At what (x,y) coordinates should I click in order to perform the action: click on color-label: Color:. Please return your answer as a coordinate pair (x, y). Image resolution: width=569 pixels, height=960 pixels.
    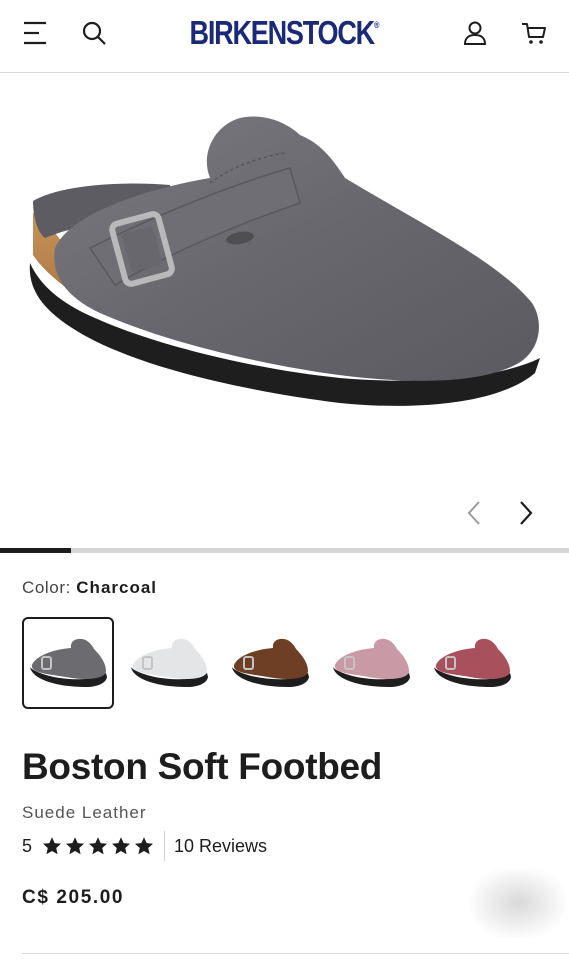
    Looking at the image, I should click on (46, 587).